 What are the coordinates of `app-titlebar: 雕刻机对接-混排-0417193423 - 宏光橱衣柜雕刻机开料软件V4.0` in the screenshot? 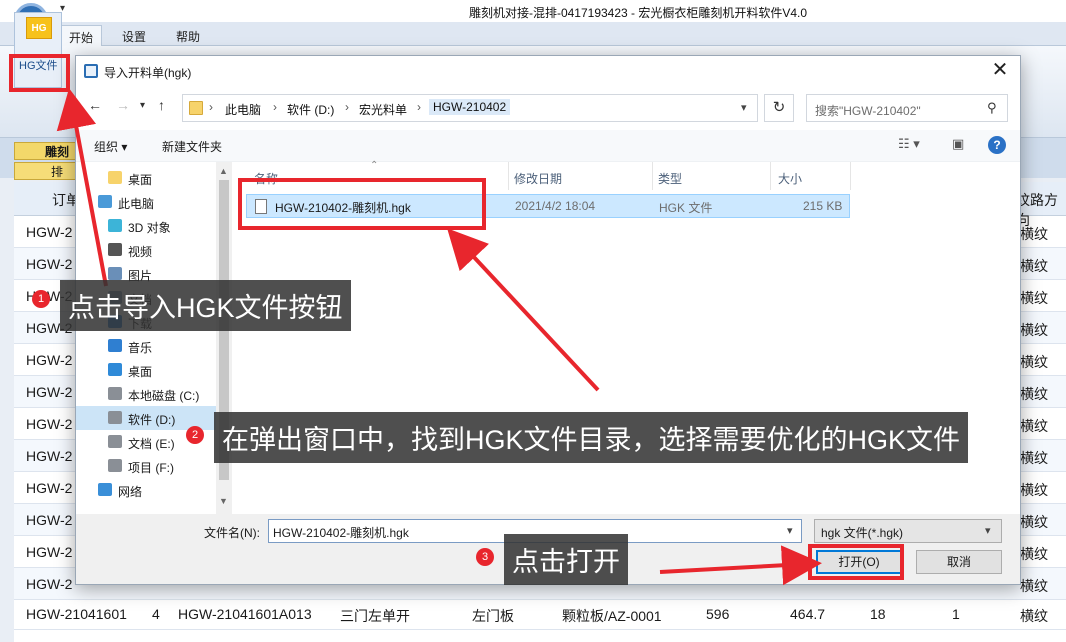 It's located at (533, 11).